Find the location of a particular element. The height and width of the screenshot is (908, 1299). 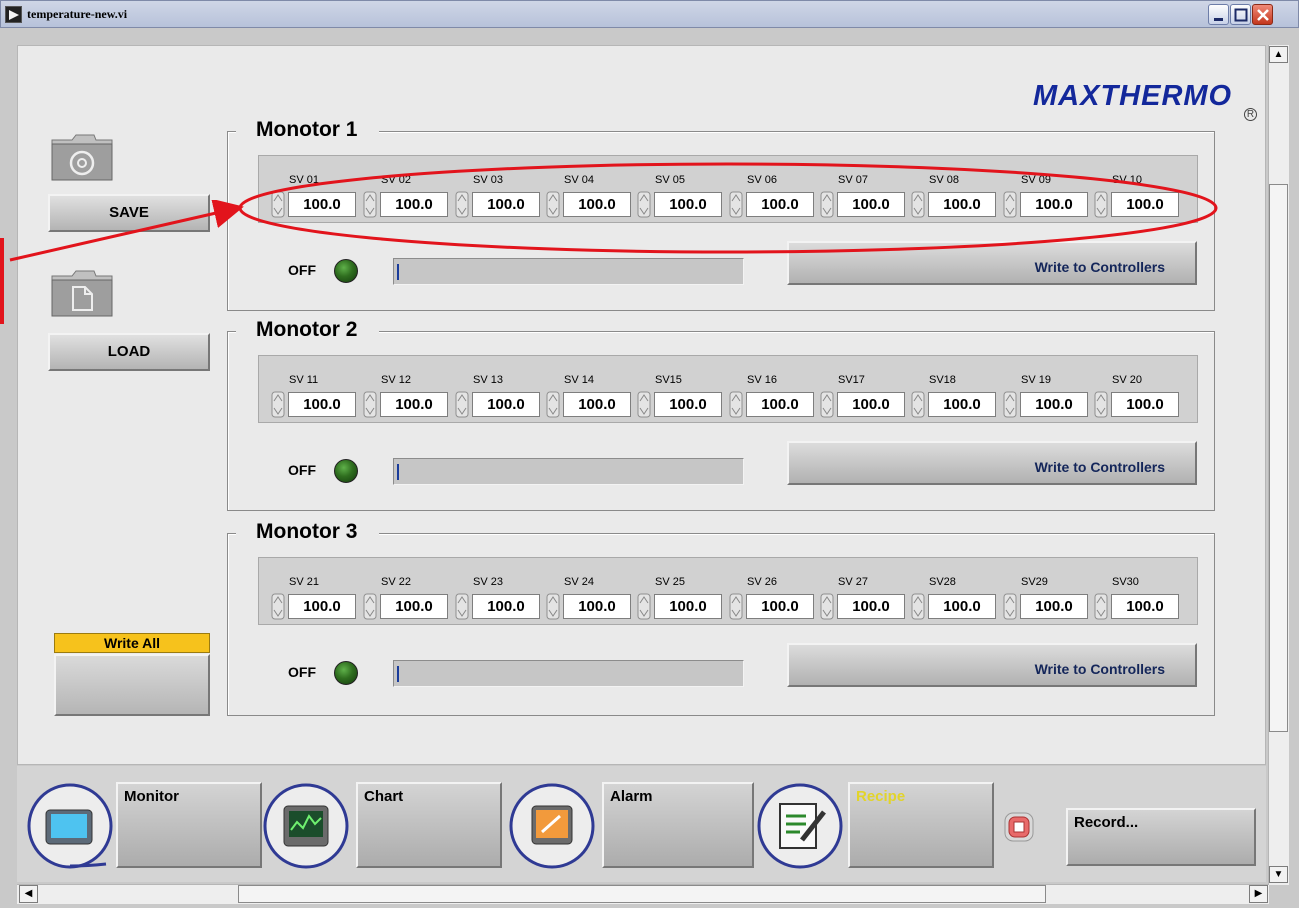

setpoint-label: SV15 is located at coordinates (668, 380).